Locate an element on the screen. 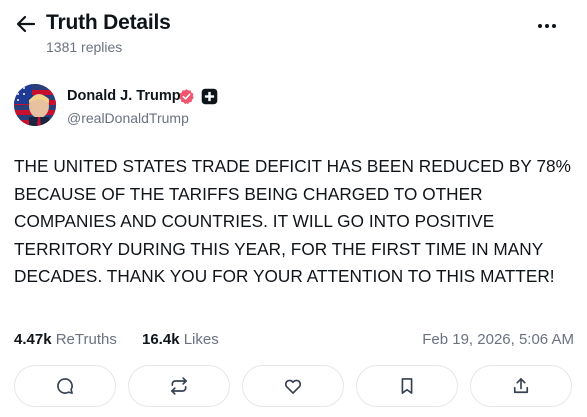 The image size is (587, 417). likes-count: 16.4k is located at coordinates (161, 339).